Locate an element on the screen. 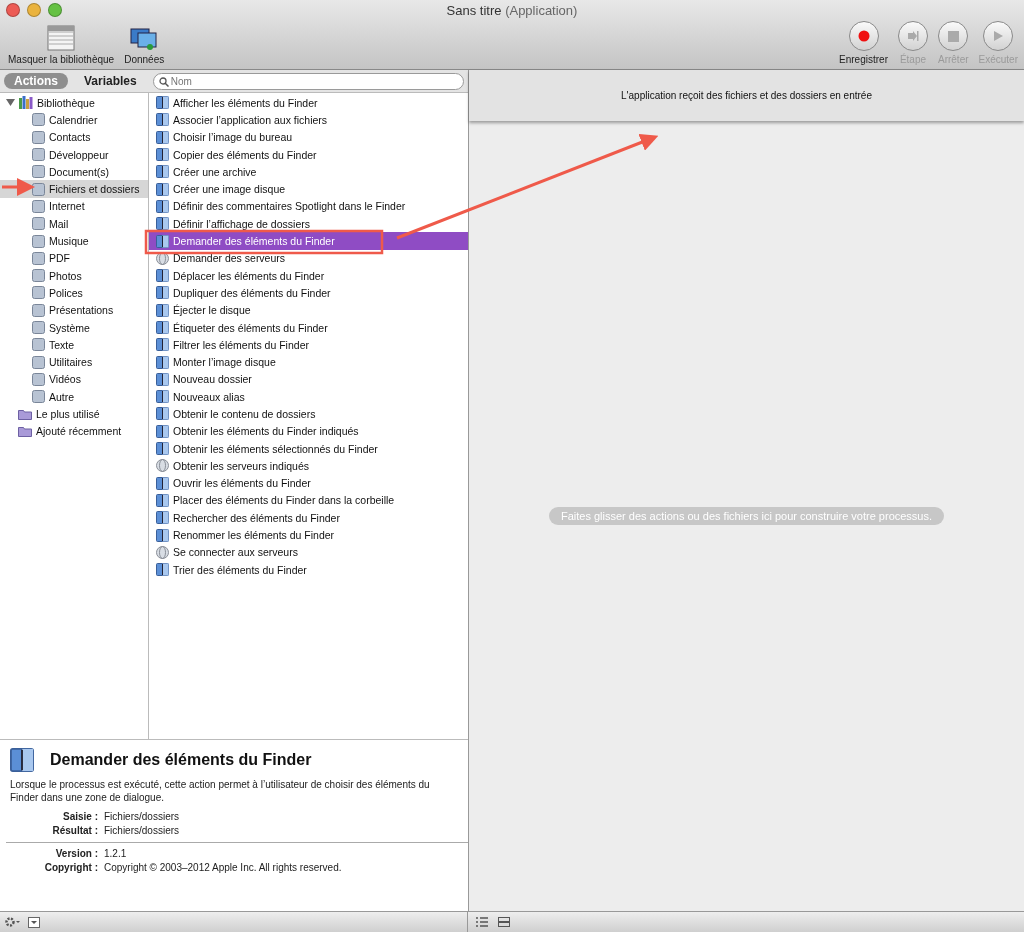  toolbar-button: Enregistrer is located at coordinates (863, 43).